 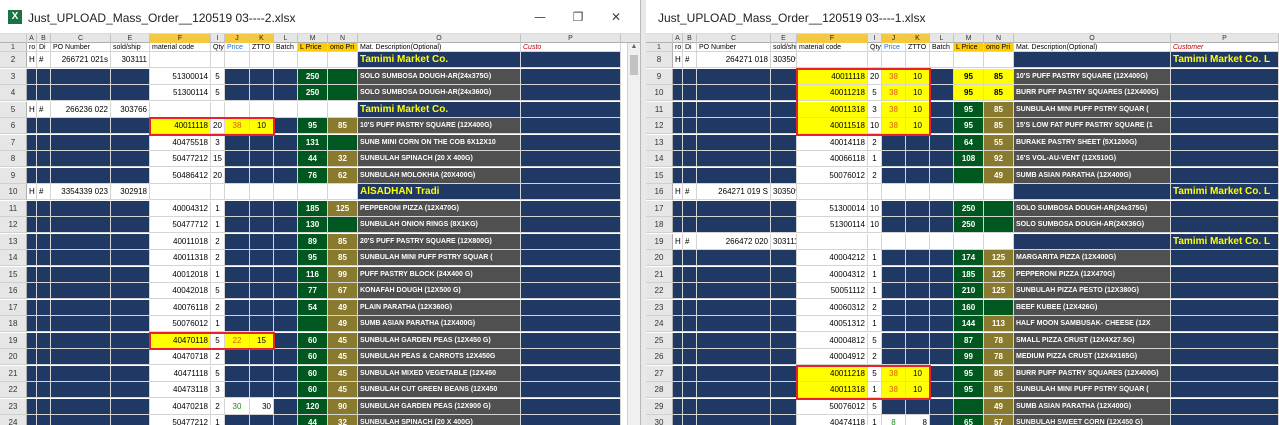 What do you see at coordinates (659, 208) in the screenshot?
I see `row-number: 17` at bounding box center [659, 208].